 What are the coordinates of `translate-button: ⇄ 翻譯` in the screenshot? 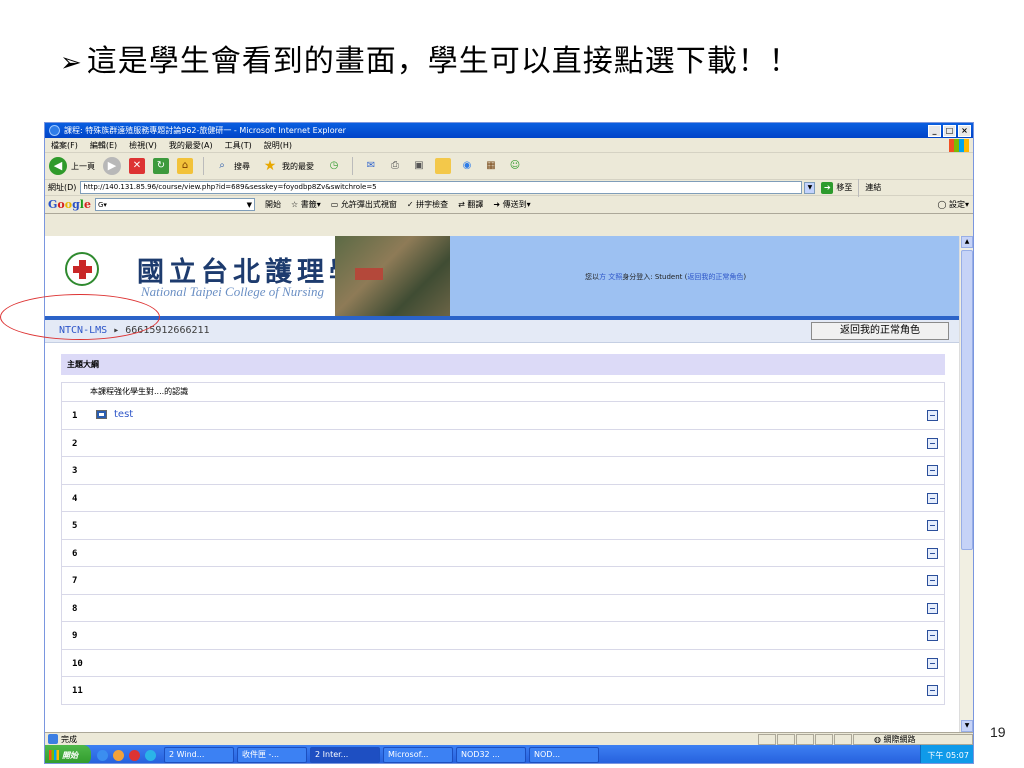 It's located at (470, 204).